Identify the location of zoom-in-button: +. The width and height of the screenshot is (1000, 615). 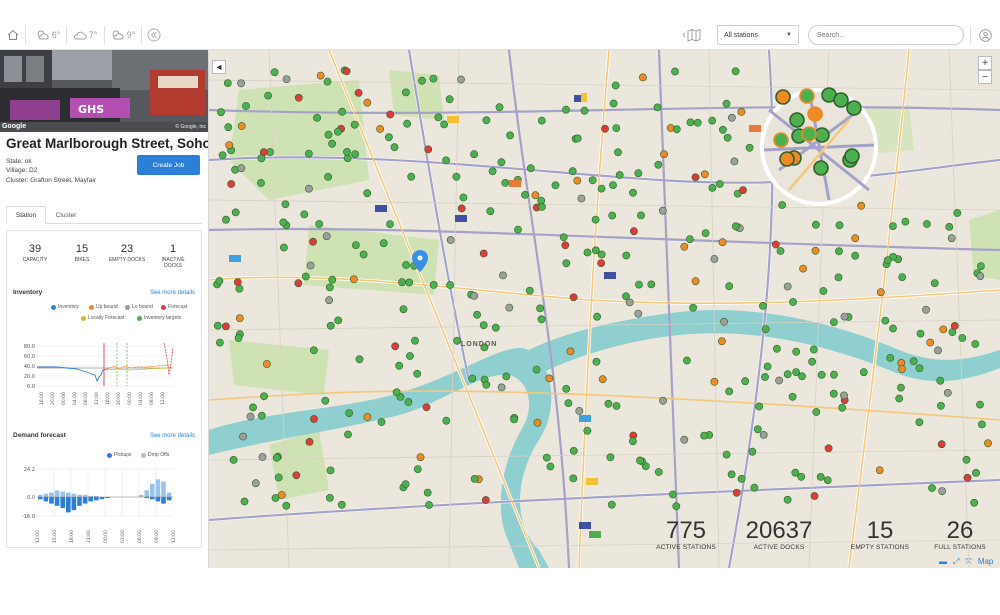
(985, 63).